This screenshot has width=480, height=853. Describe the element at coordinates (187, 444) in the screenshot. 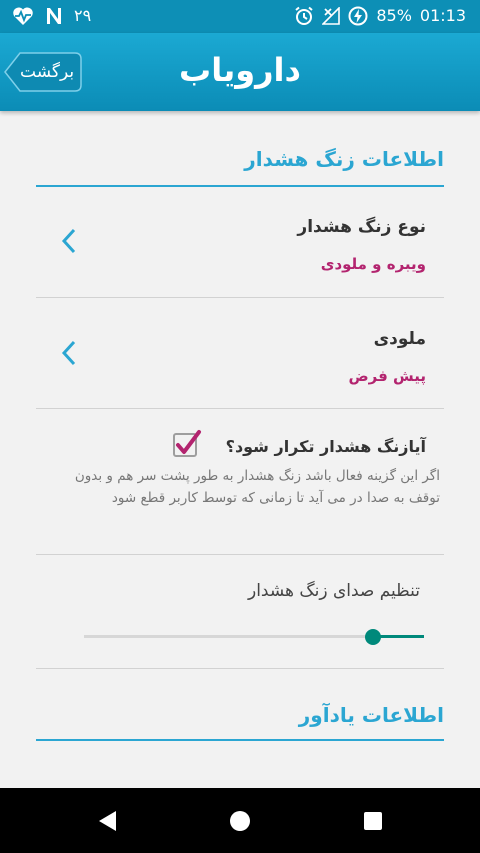

I see `repeat-checkbox` at that location.